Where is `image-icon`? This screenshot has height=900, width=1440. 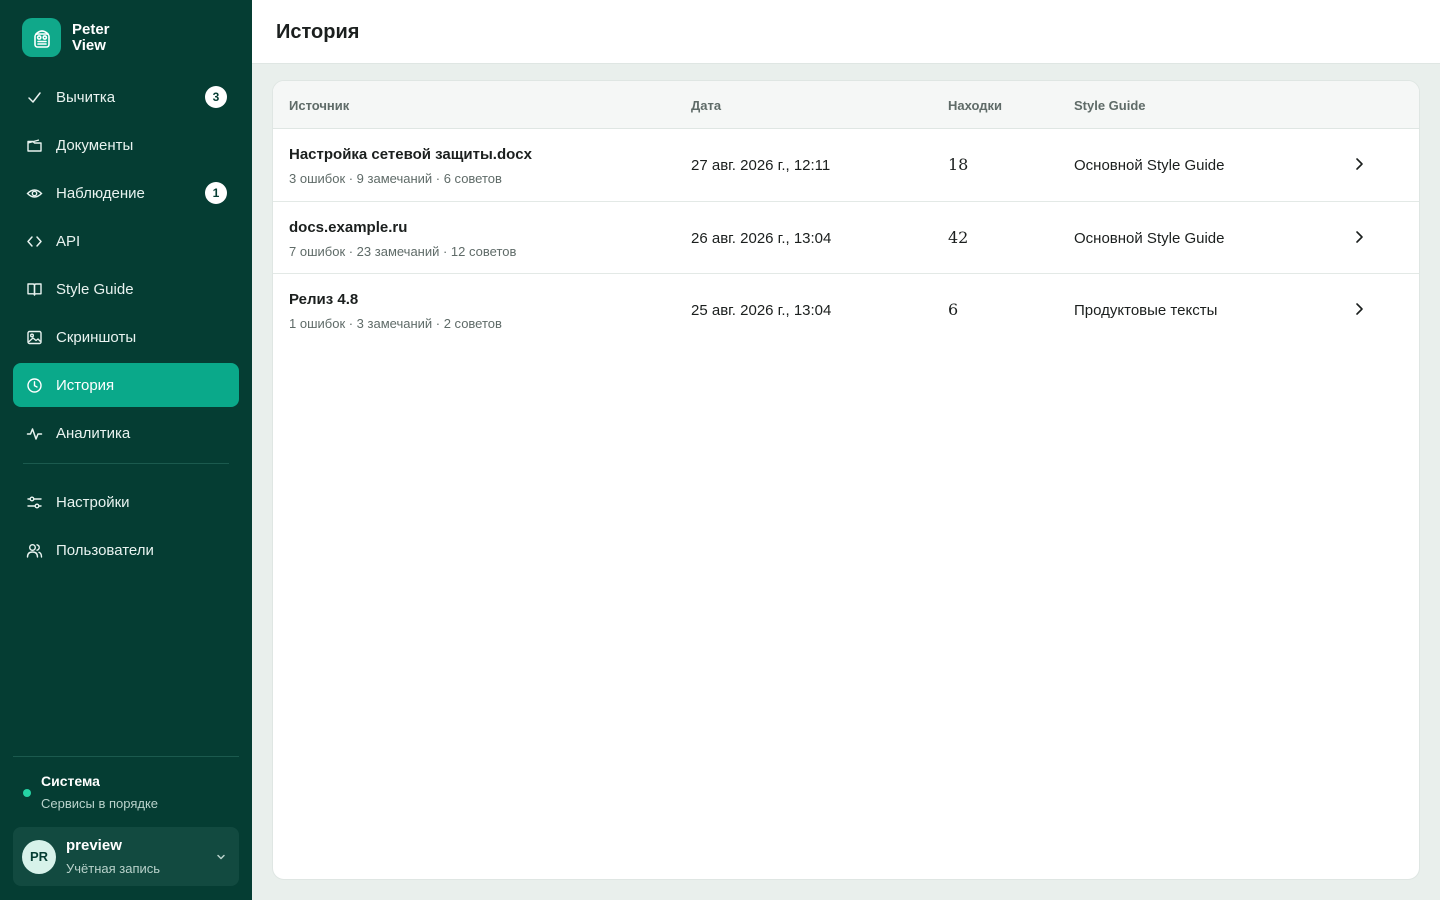 image-icon is located at coordinates (34, 337).